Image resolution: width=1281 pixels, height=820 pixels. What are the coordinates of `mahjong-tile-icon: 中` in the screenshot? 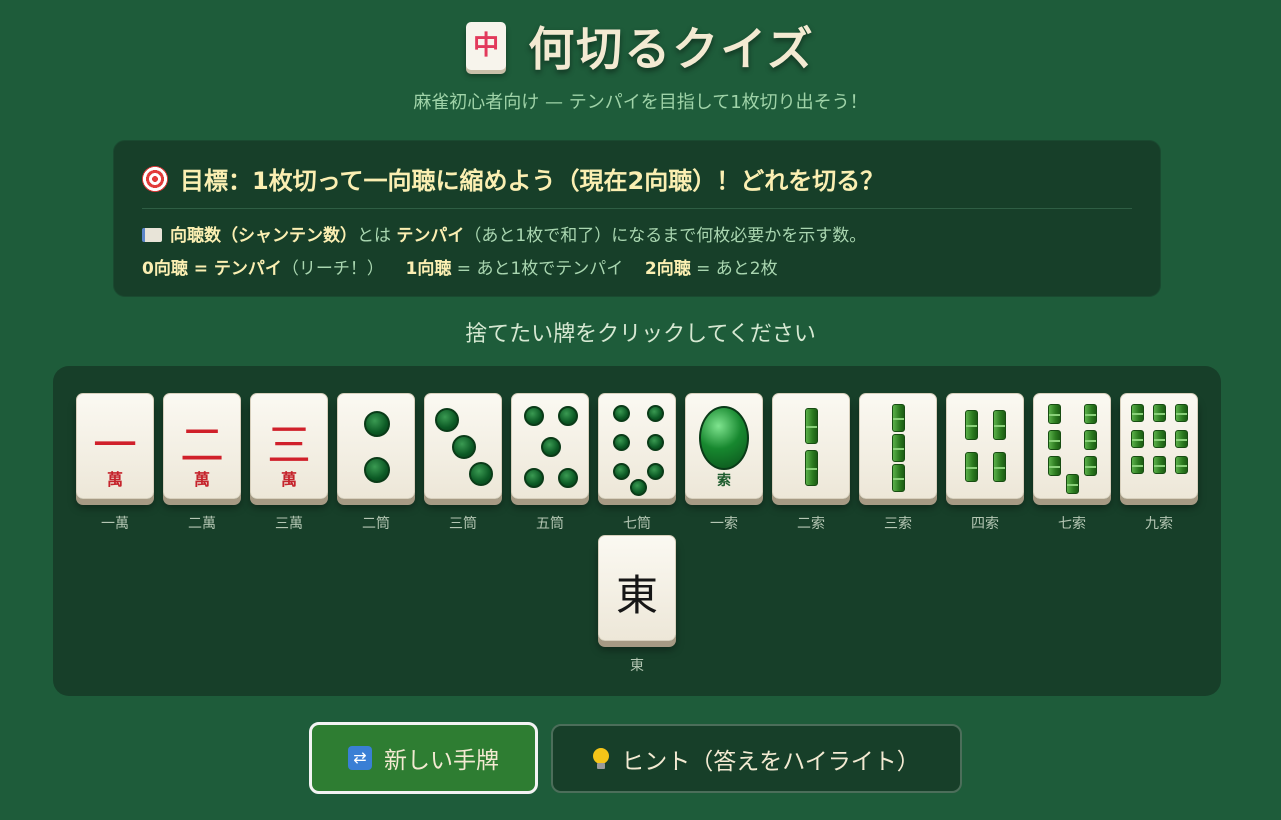 It's located at (486, 46).